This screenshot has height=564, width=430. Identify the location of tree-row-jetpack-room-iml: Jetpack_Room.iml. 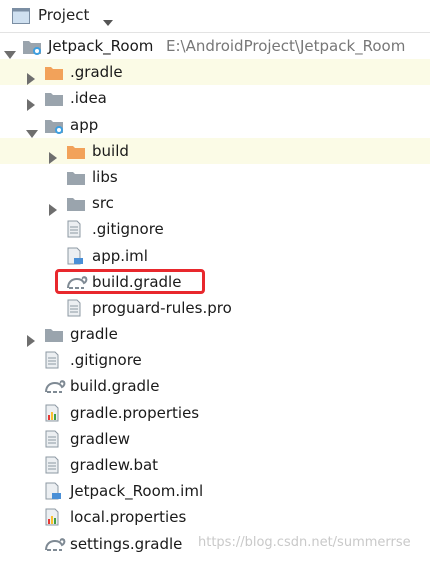
(215, 491).